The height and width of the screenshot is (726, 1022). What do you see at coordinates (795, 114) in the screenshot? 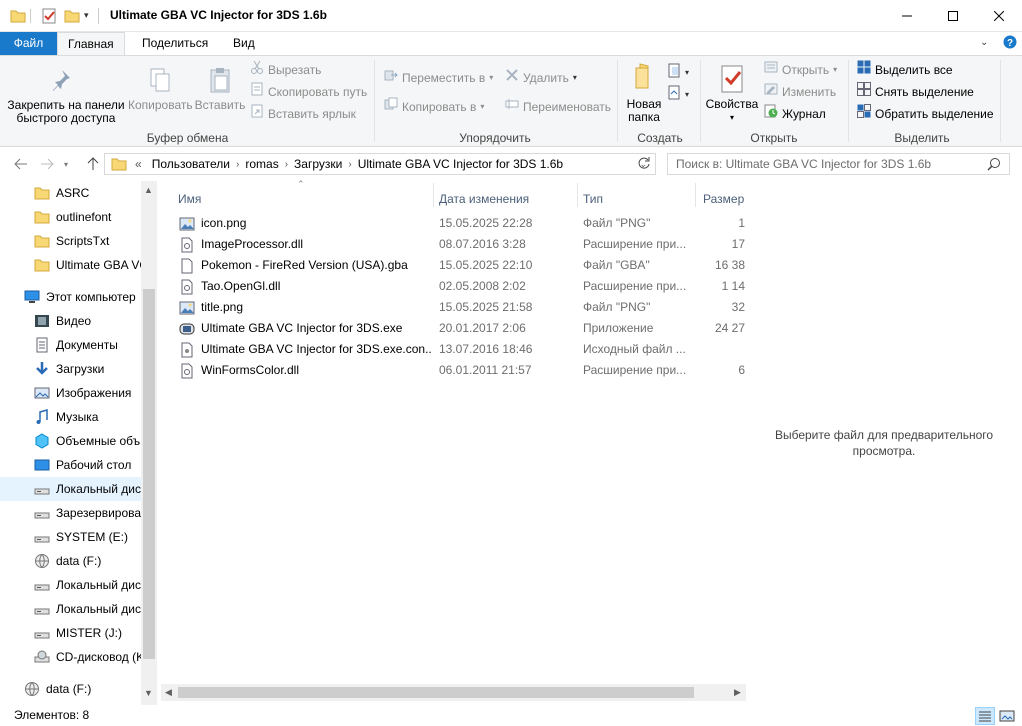
I see `history-button: Журнал` at bounding box center [795, 114].